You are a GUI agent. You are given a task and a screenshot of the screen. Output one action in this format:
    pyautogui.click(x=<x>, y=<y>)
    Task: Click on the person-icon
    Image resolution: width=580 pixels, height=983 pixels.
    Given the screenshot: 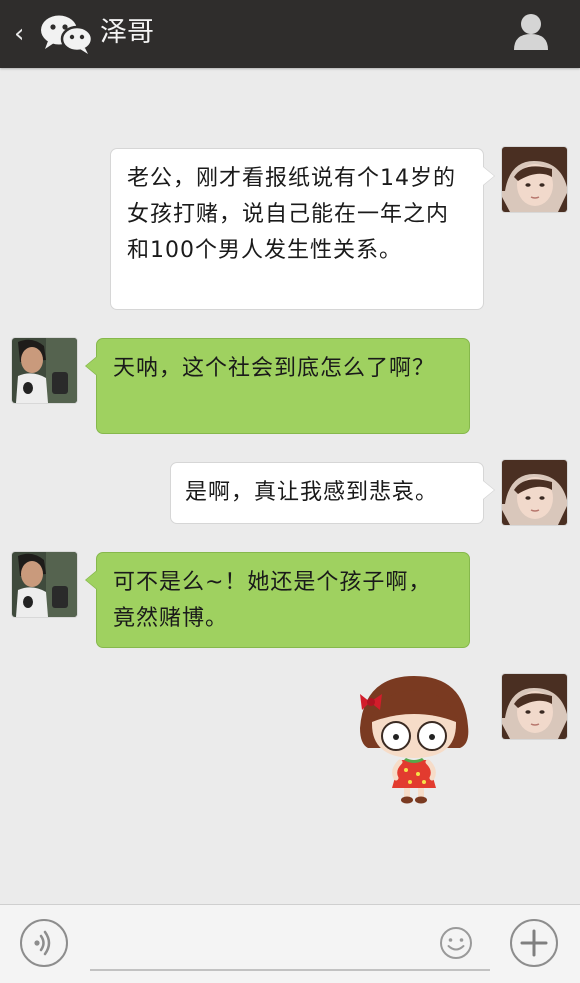 What is the action you would take?
    pyautogui.click(x=531, y=32)
    